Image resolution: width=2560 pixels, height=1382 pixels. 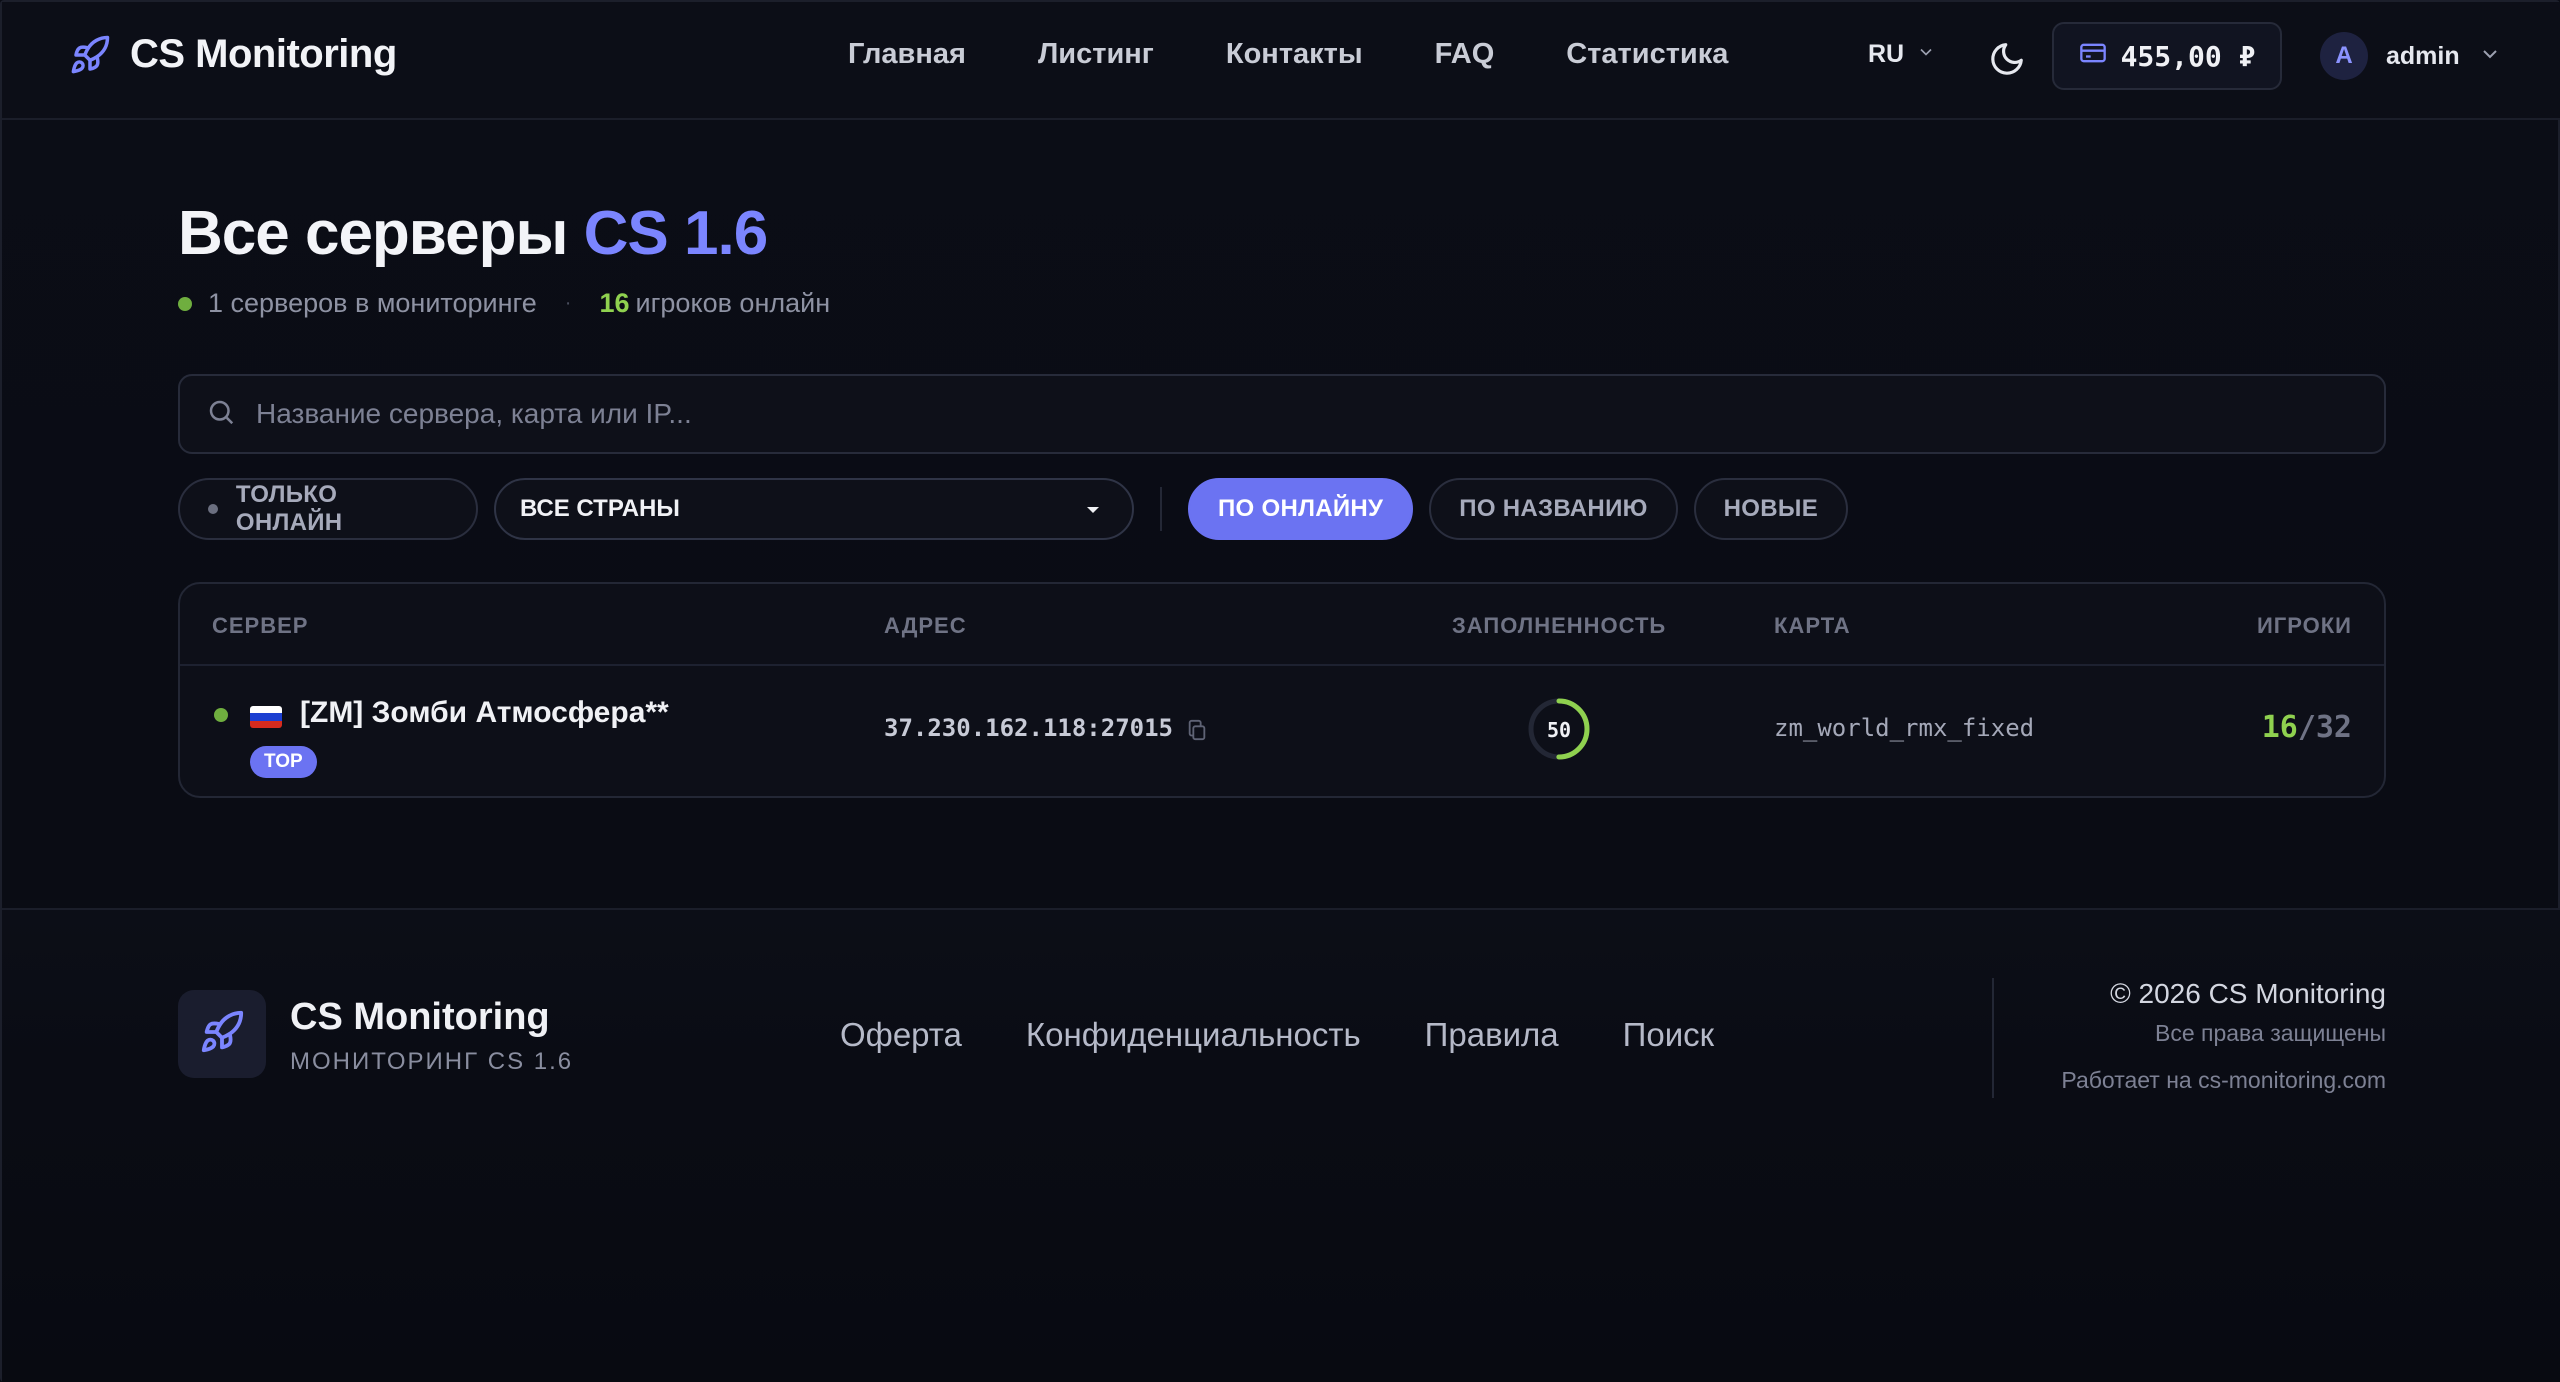 I want to click on players-online-text: игроков онлайн, so click(x=733, y=303).